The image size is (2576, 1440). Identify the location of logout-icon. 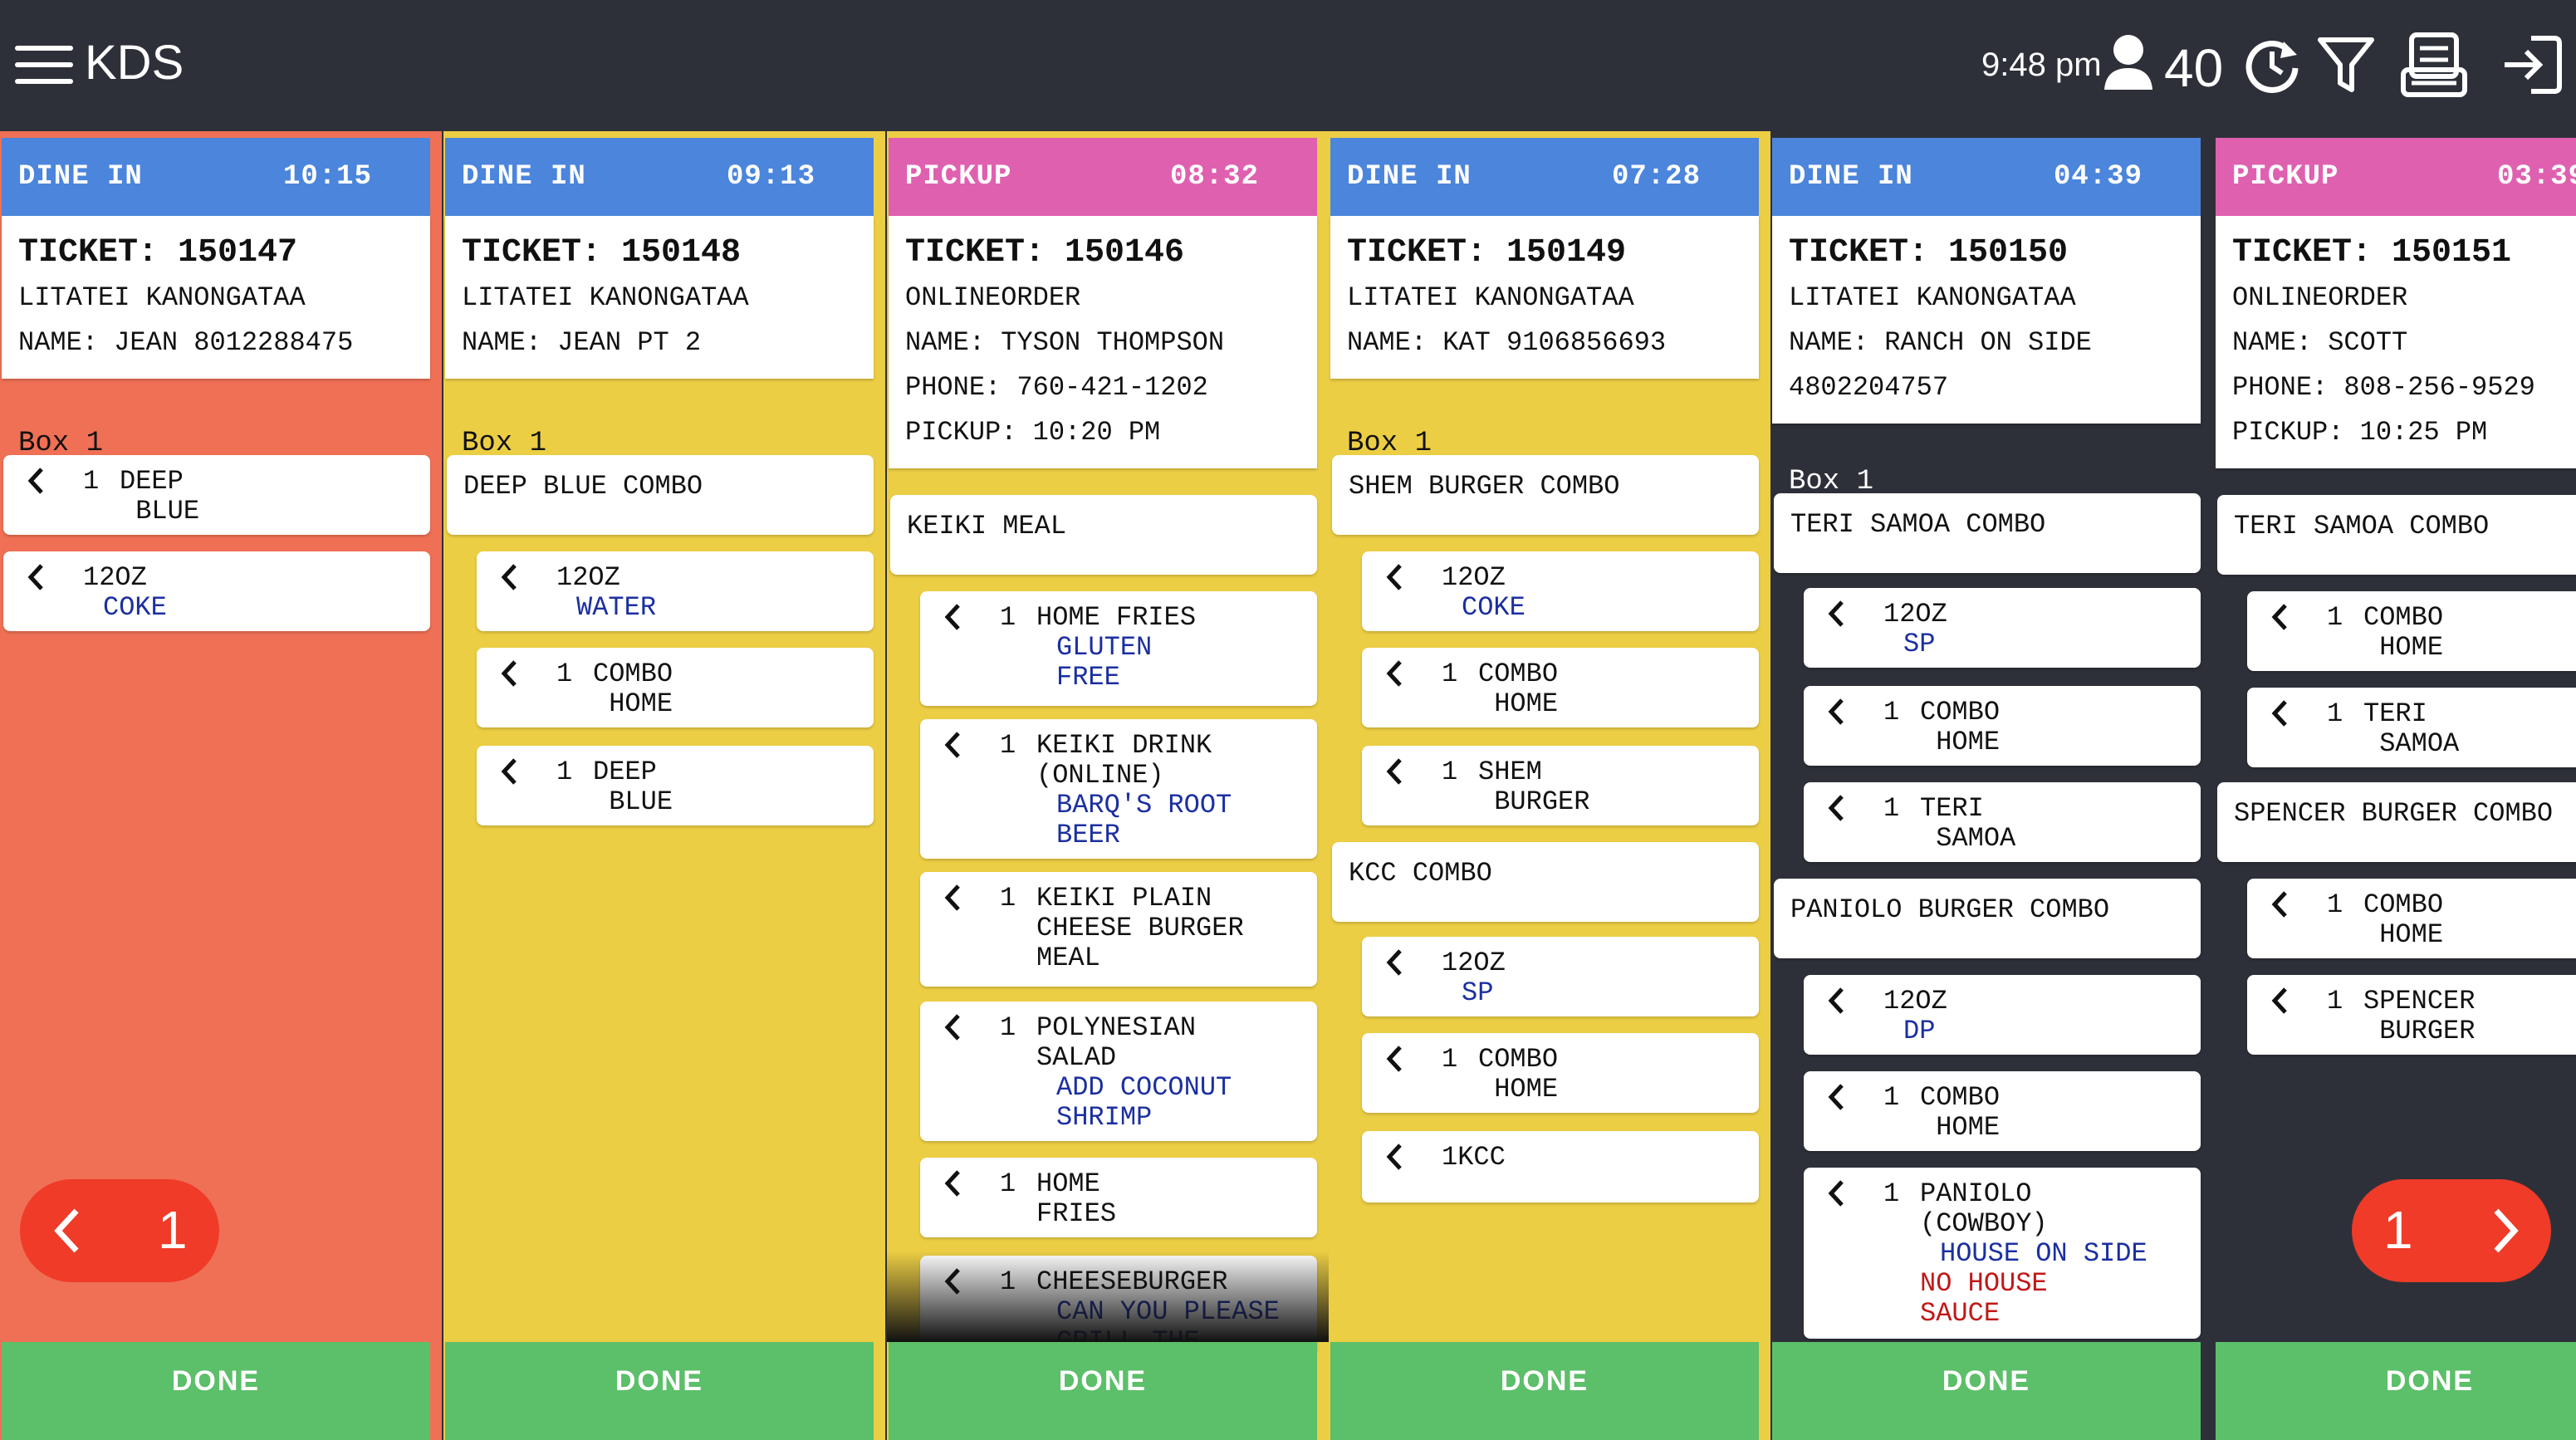
(2532, 65).